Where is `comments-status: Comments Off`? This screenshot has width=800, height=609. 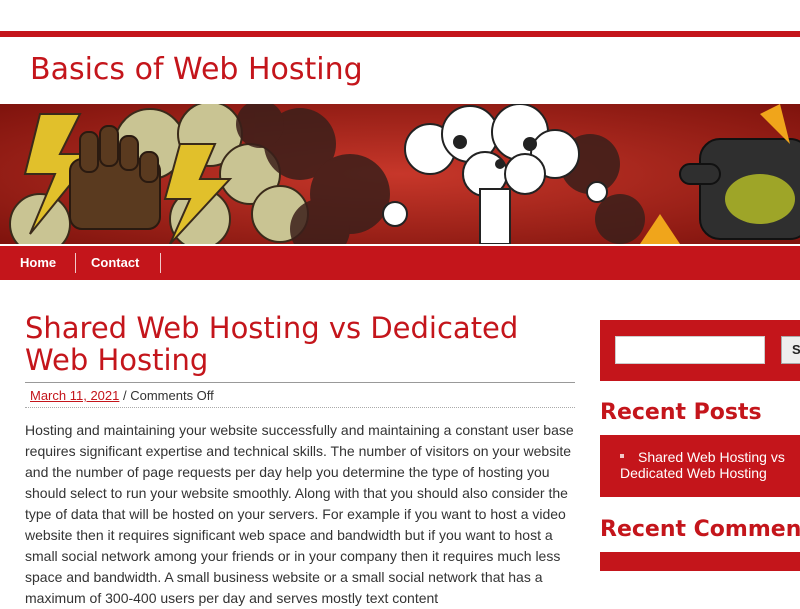
comments-status: Comments Off is located at coordinates (172, 395).